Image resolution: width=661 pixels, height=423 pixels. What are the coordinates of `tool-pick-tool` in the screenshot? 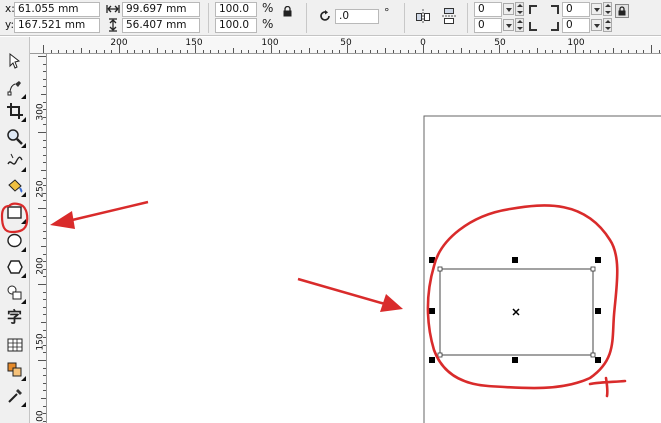 It's located at (15, 61).